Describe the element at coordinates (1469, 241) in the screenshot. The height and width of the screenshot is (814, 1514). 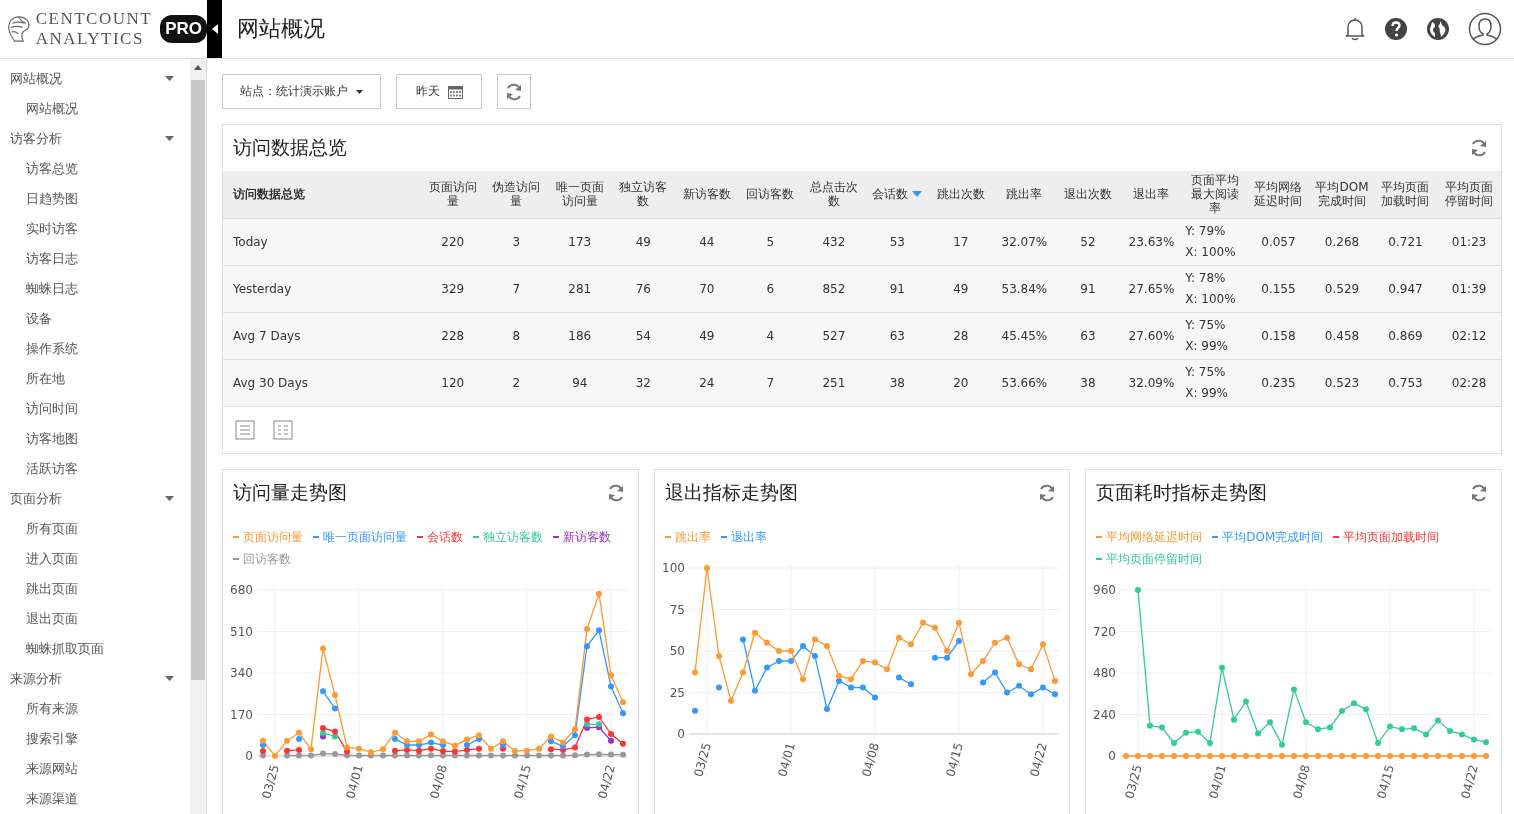
I see `table-cell: 01:23` at that location.